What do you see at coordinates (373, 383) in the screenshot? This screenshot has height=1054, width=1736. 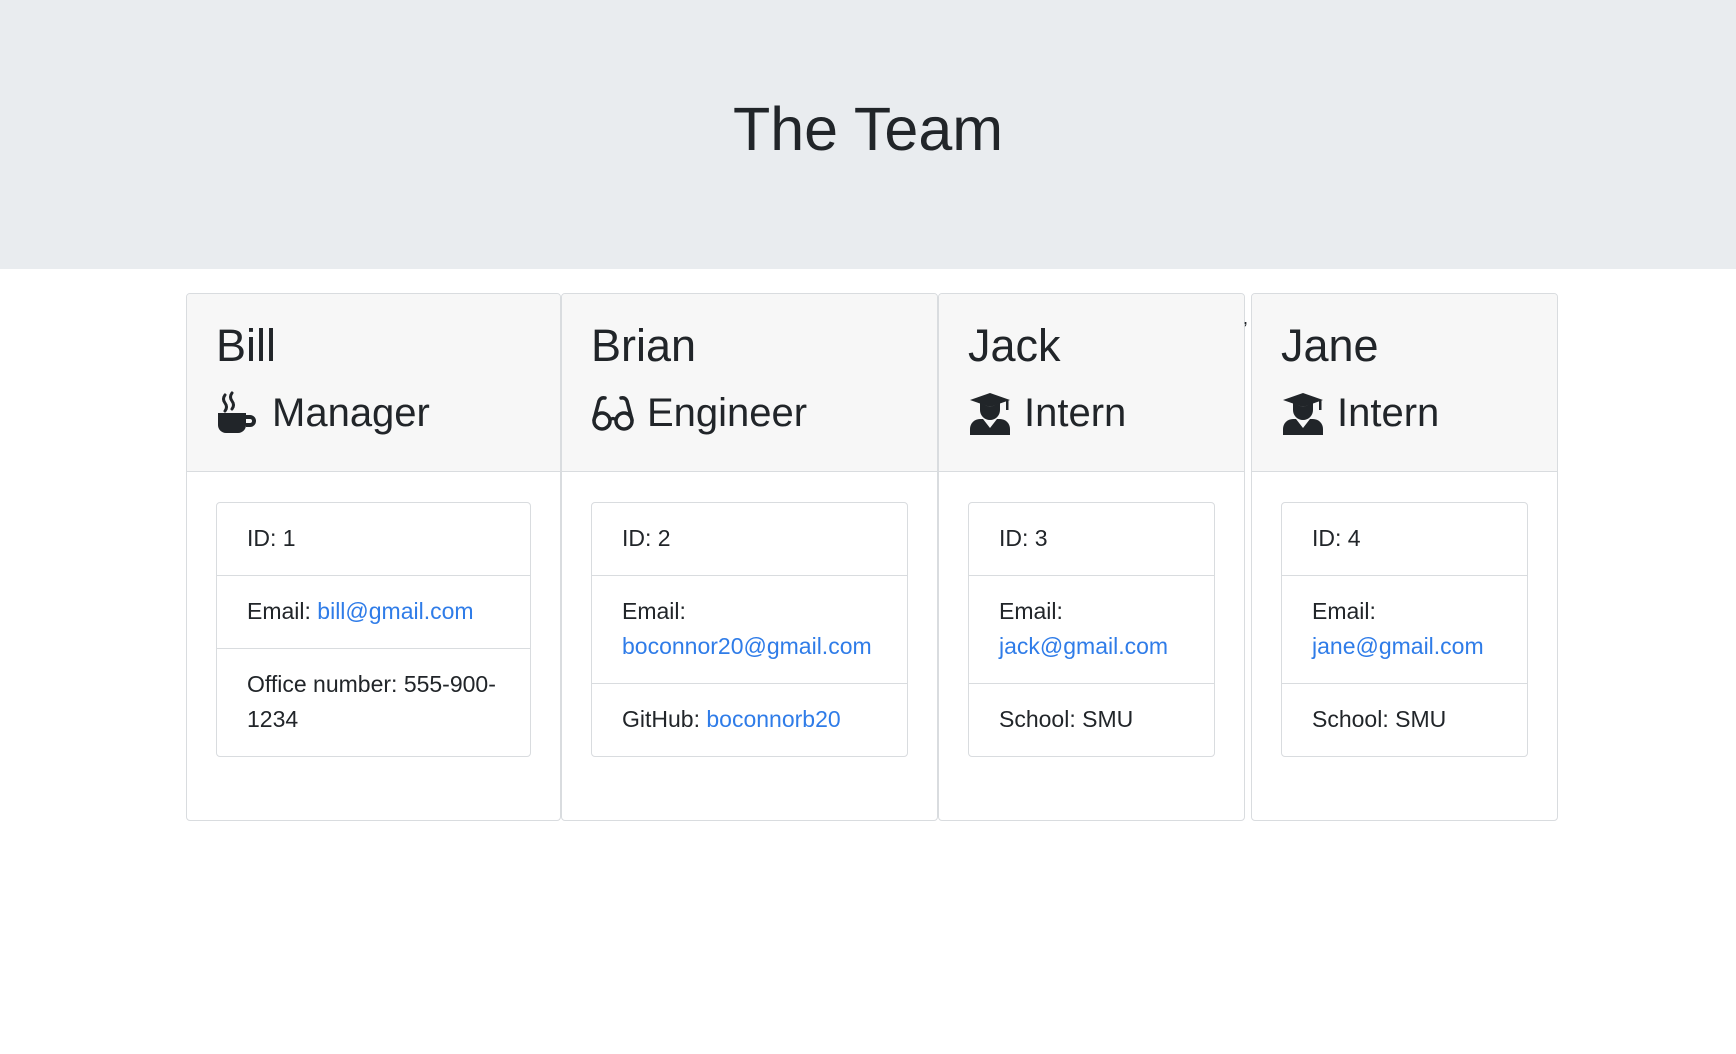 I see `card-header: Bill Manager` at bounding box center [373, 383].